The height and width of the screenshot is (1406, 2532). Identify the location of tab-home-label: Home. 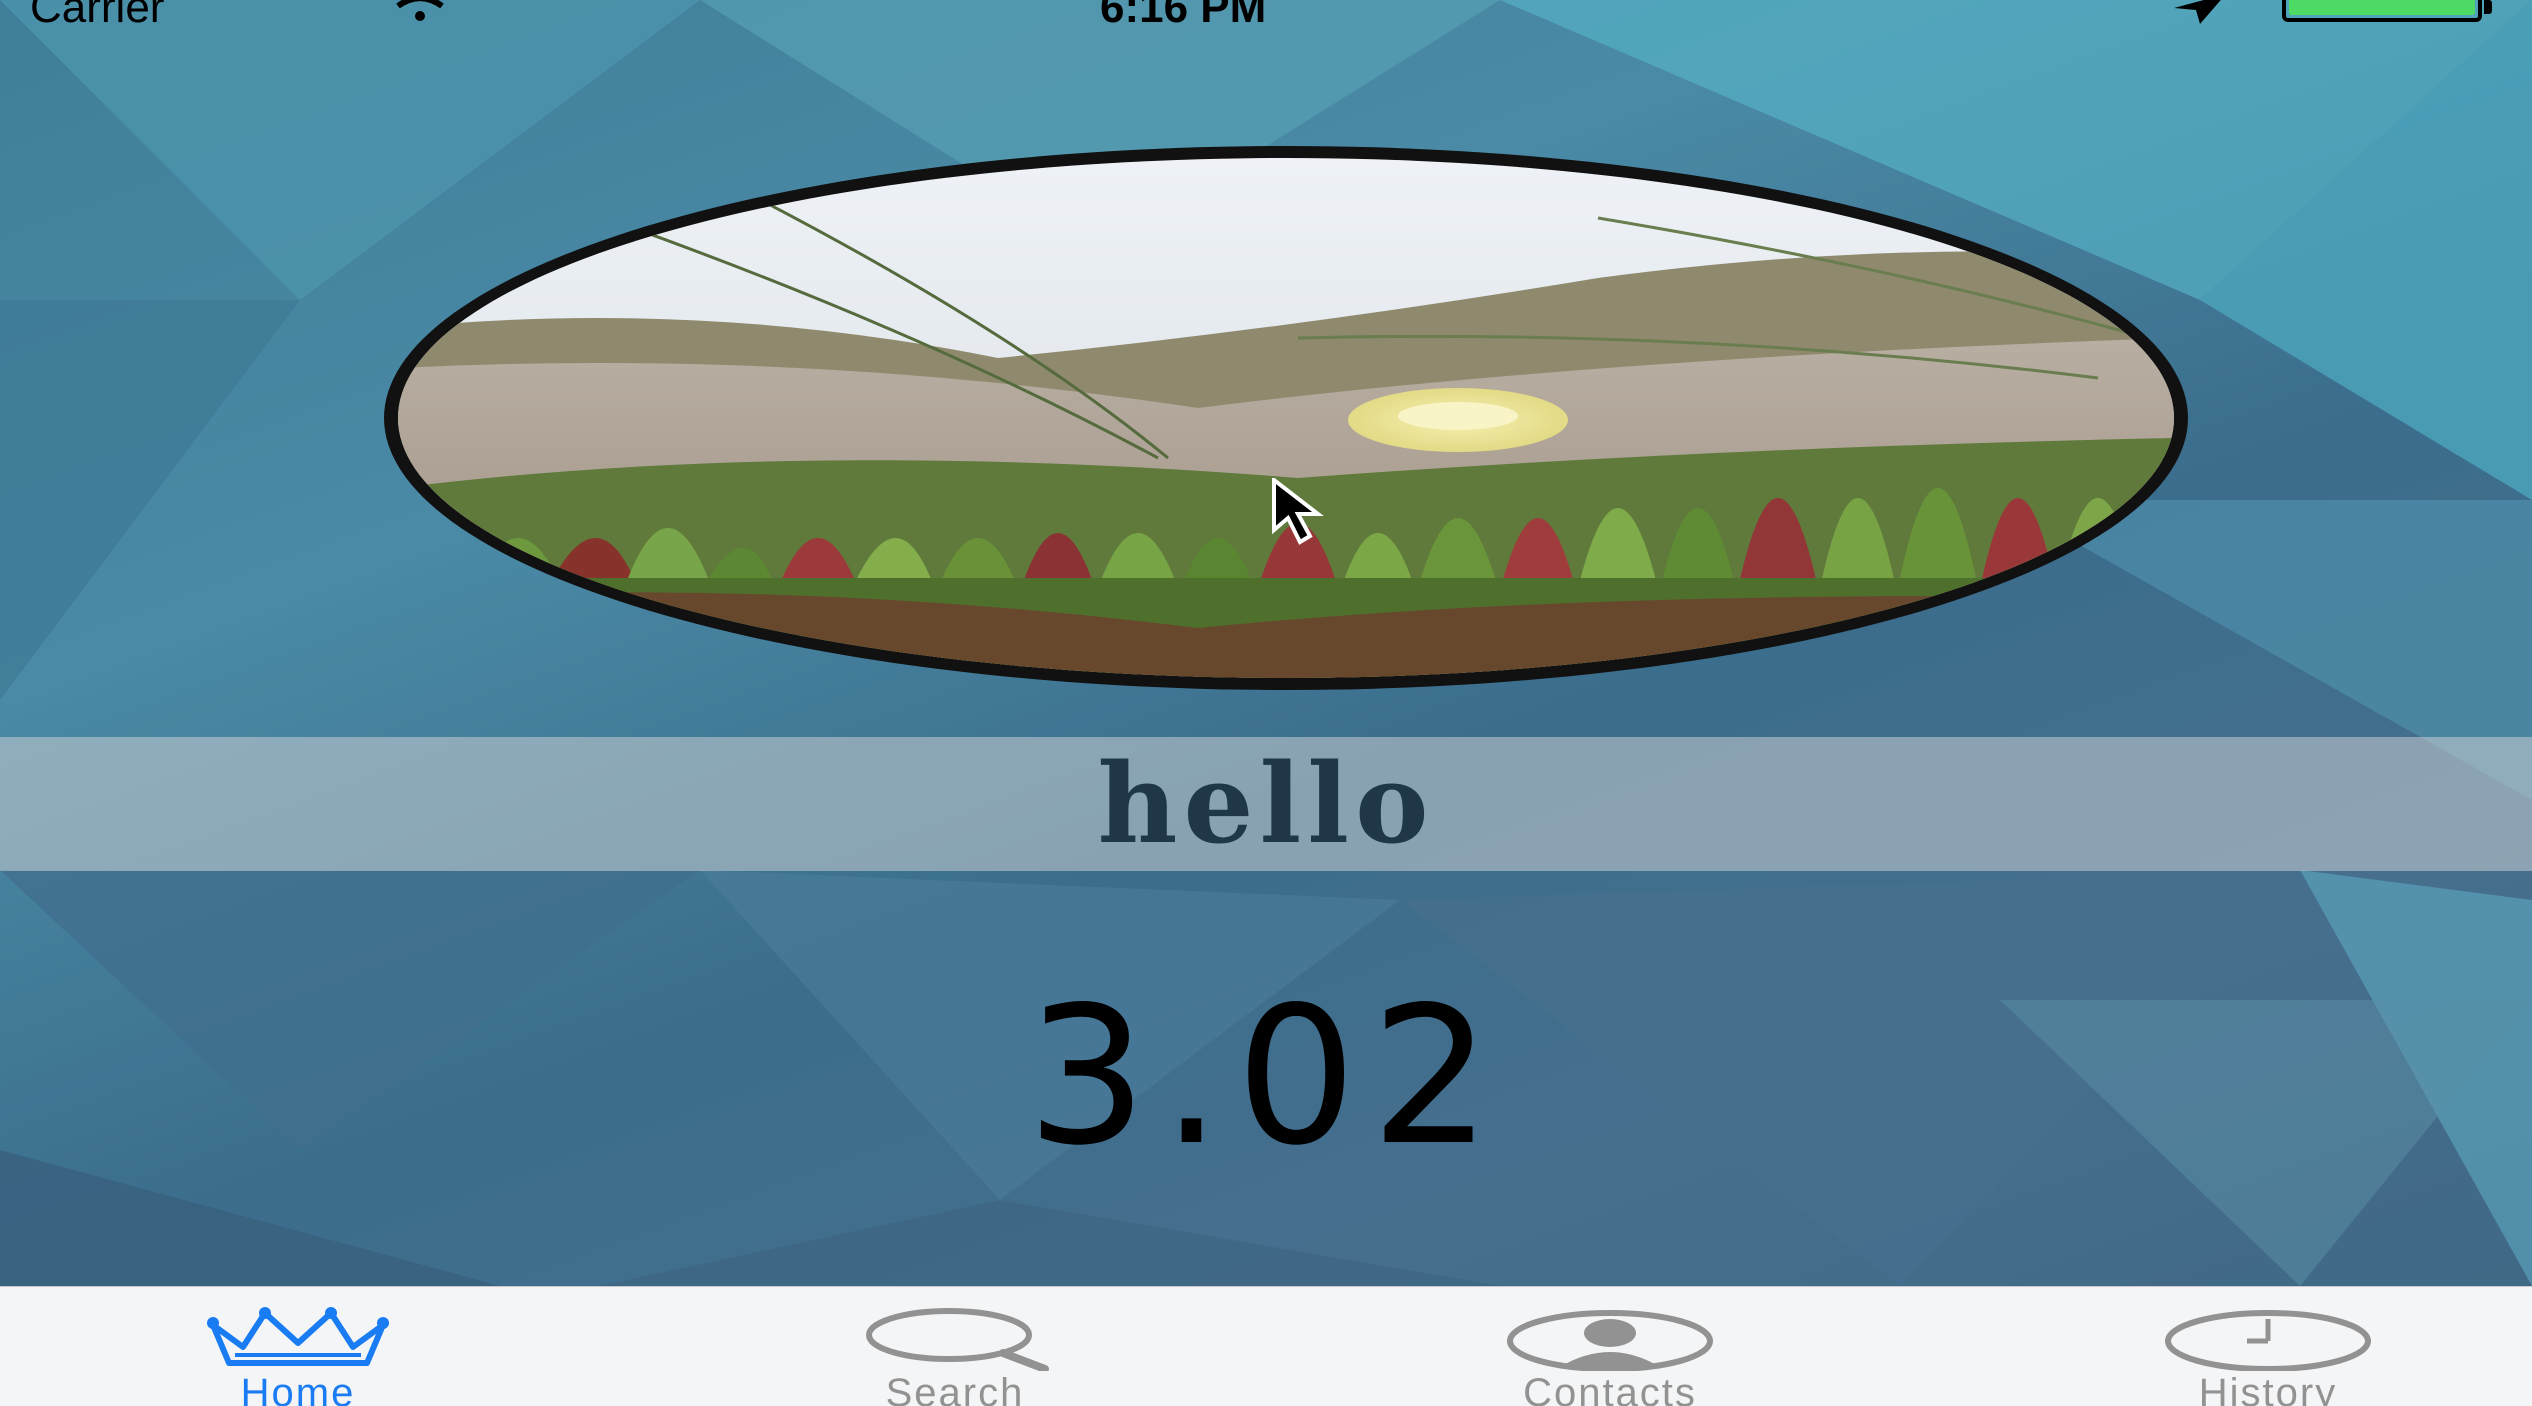
(298, 1388).